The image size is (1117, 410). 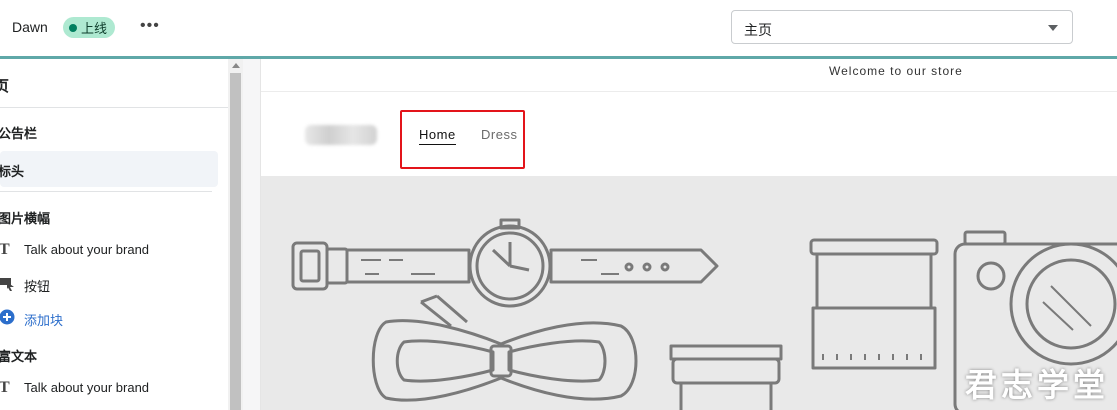 What do you see at coordinates (106, 191) in the screenshot?
I see `sidebar-divider` at bounding box center [106, 191].